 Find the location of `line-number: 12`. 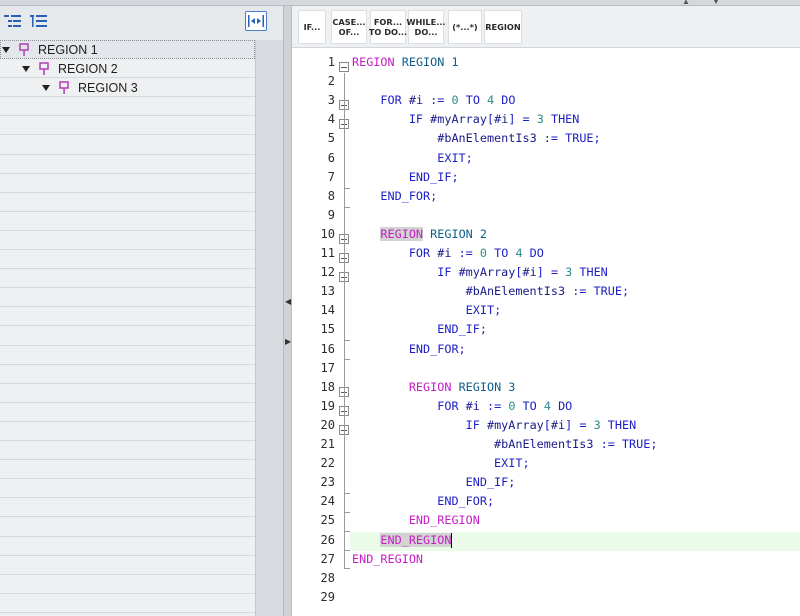

line-number: 12 is located at coordinates (327, 272).